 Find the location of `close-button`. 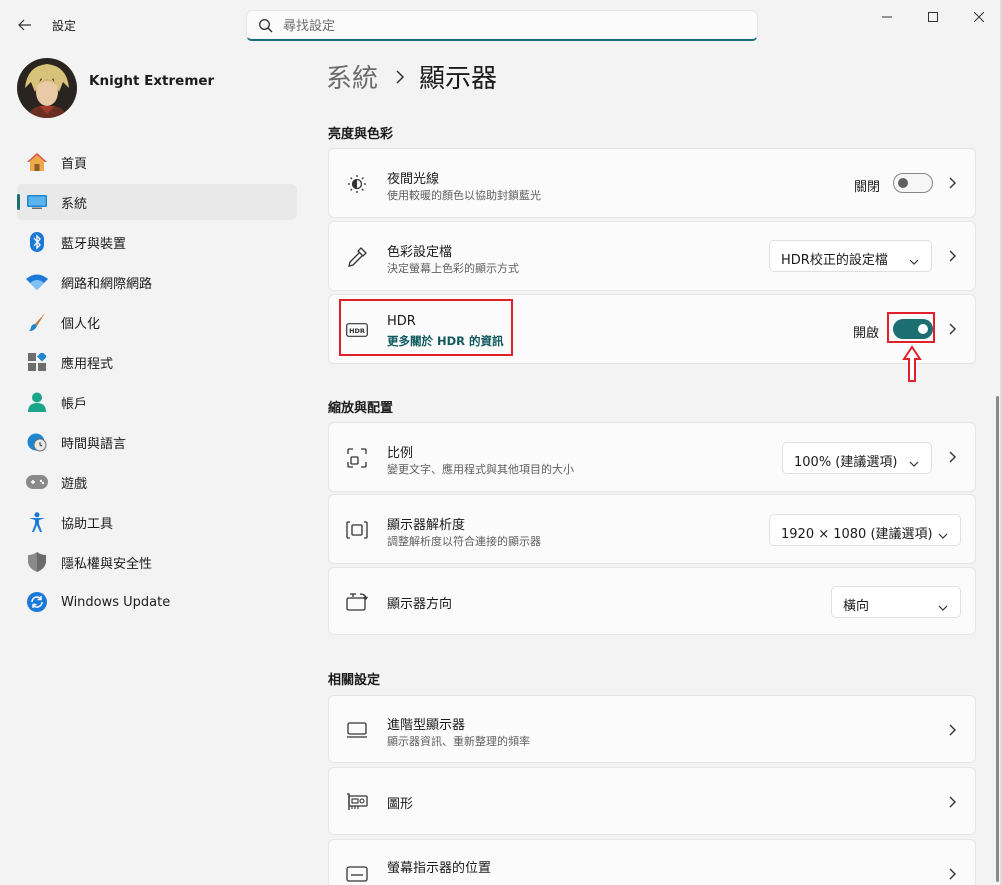

close-button is located at coordinates (979, 17).